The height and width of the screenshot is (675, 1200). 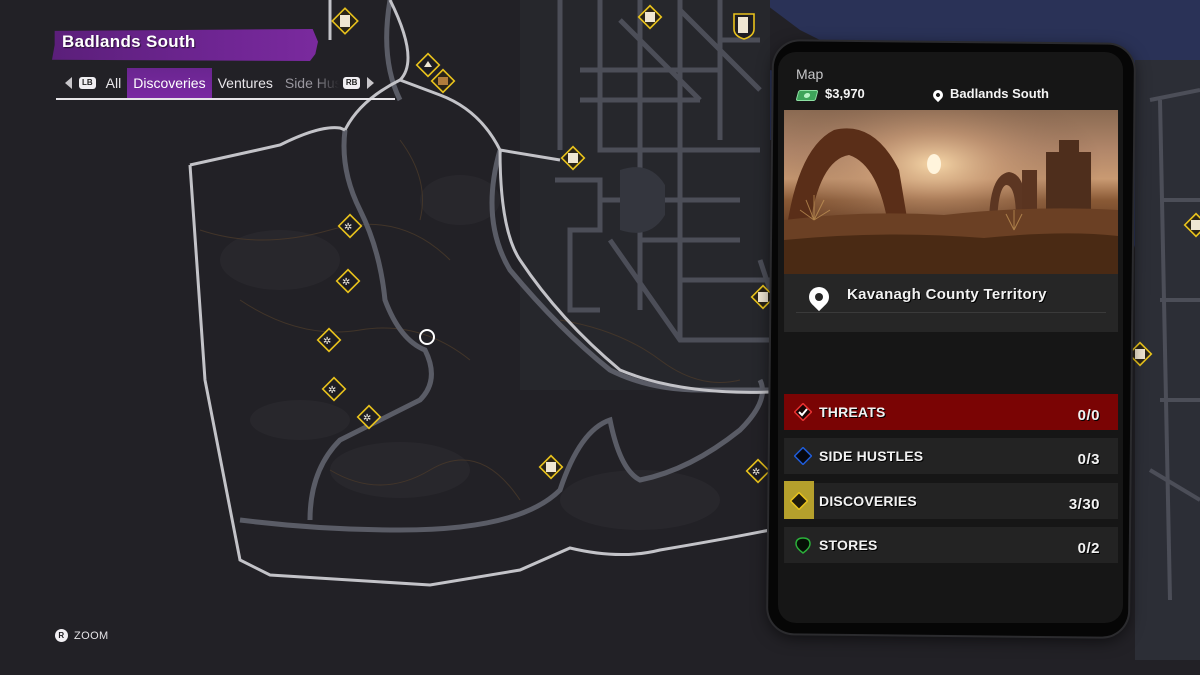 What do you see at coordinates (371, 83) in the screenshot?
I see `chevron-right-icon` at bounding box center [371, 83].